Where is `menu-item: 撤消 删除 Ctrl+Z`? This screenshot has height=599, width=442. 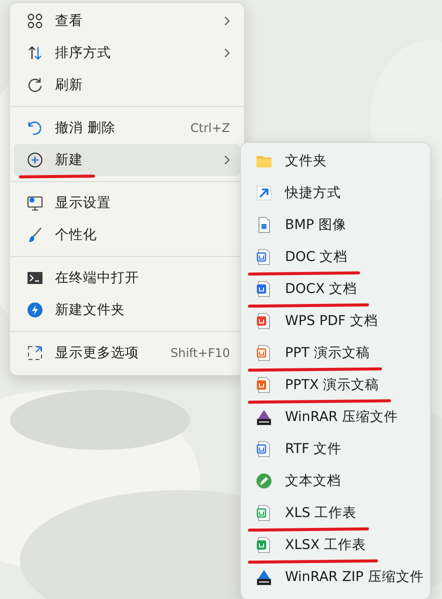
menu-item: 撤消 删除 Ctrl+Z is located at coordinates (127, 128).